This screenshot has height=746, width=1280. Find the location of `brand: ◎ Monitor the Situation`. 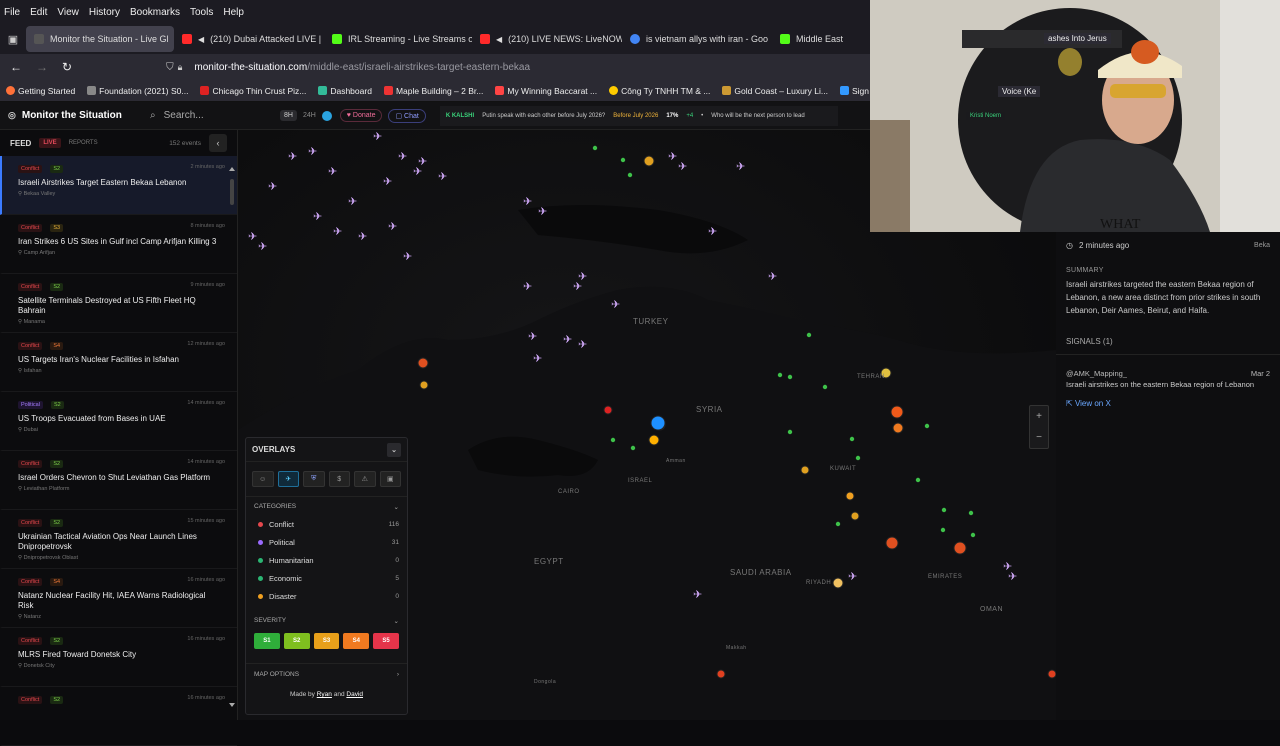

brand: ◎ Monitor the Situation is located at coordinates (75, 115).